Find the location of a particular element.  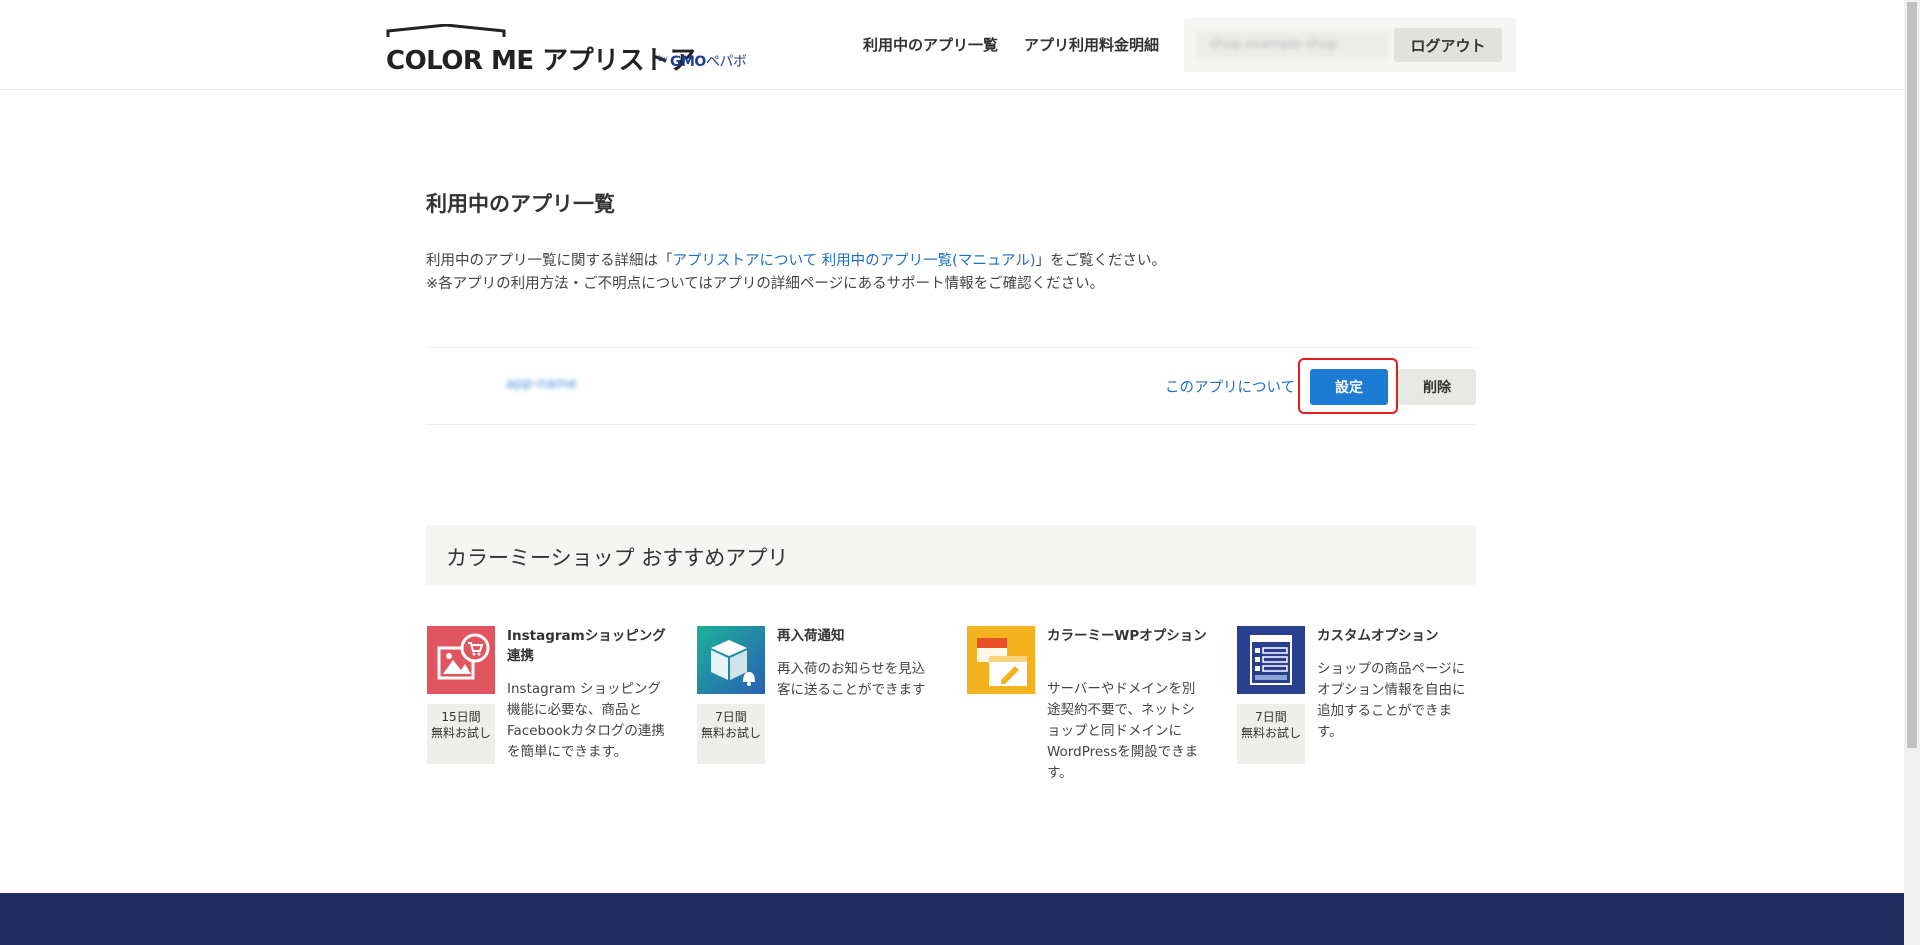

page-title: 利用中のアプリ一覧 is located at coordinates (520, 204).